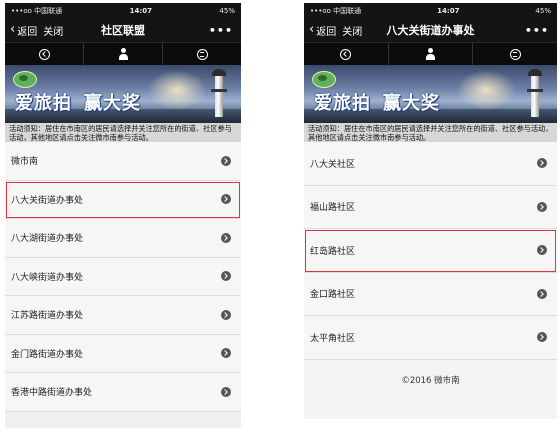 This screenshot has height=437, width=560. I want to click on list-item: 江苏路街道办事处, so click(123, 315).